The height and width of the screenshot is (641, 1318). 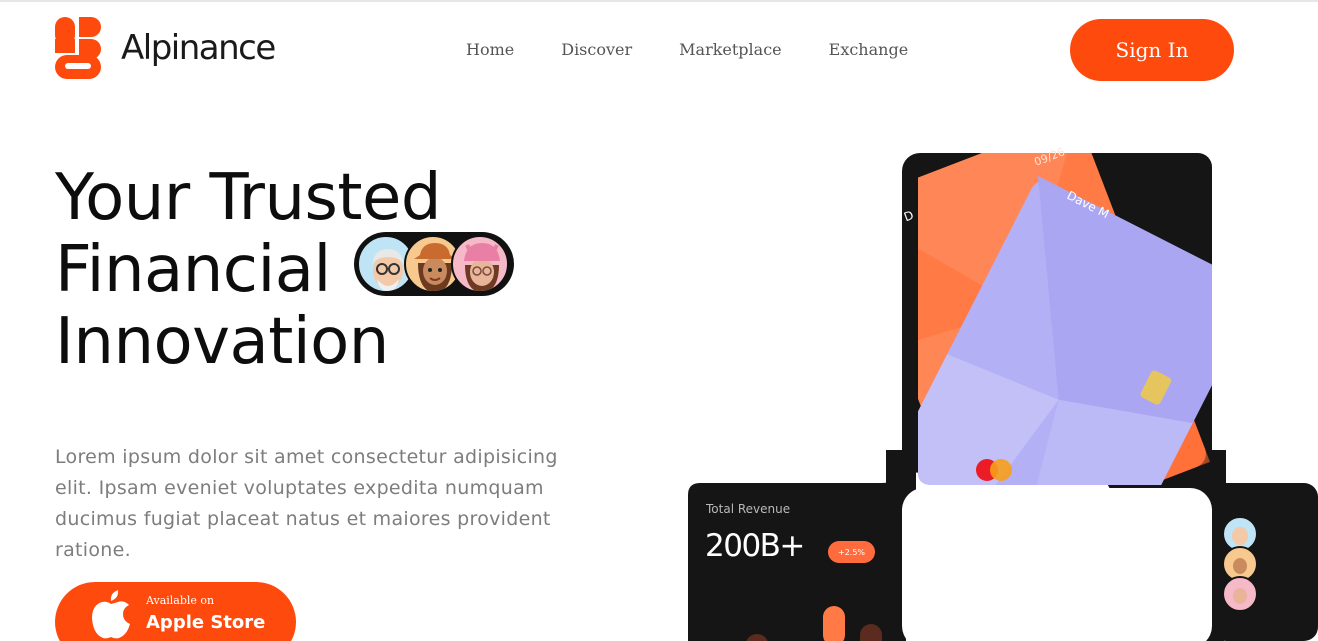 I want to click on brand-name: Alpinance, so click(x=198, y=48).